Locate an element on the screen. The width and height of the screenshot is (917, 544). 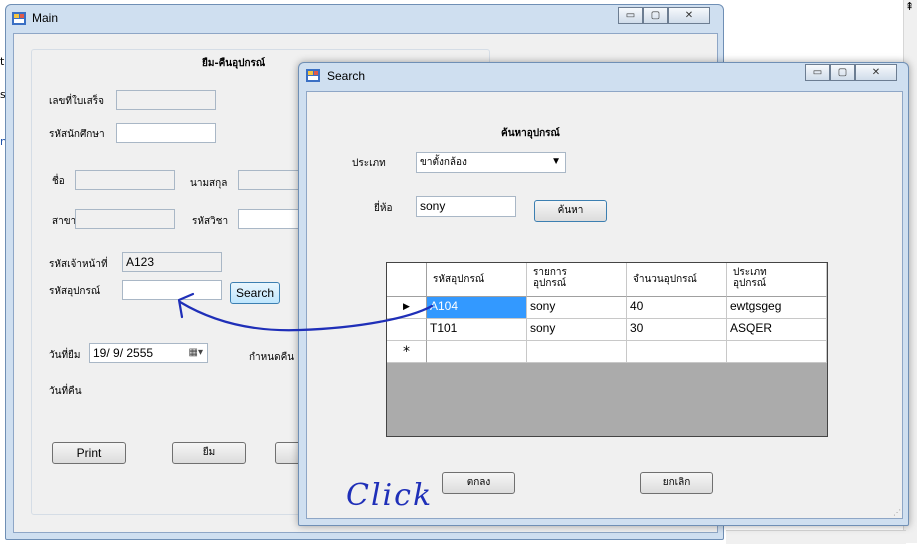
click-annotation: Click is located at coordinates (390, 495).